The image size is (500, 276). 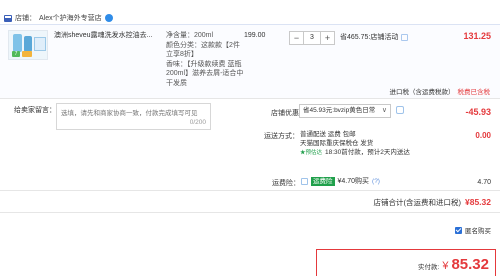 I want to click on coupon-select: 省45.93元:bvzip黄色日常 ∨, so click(x=345, y=111).